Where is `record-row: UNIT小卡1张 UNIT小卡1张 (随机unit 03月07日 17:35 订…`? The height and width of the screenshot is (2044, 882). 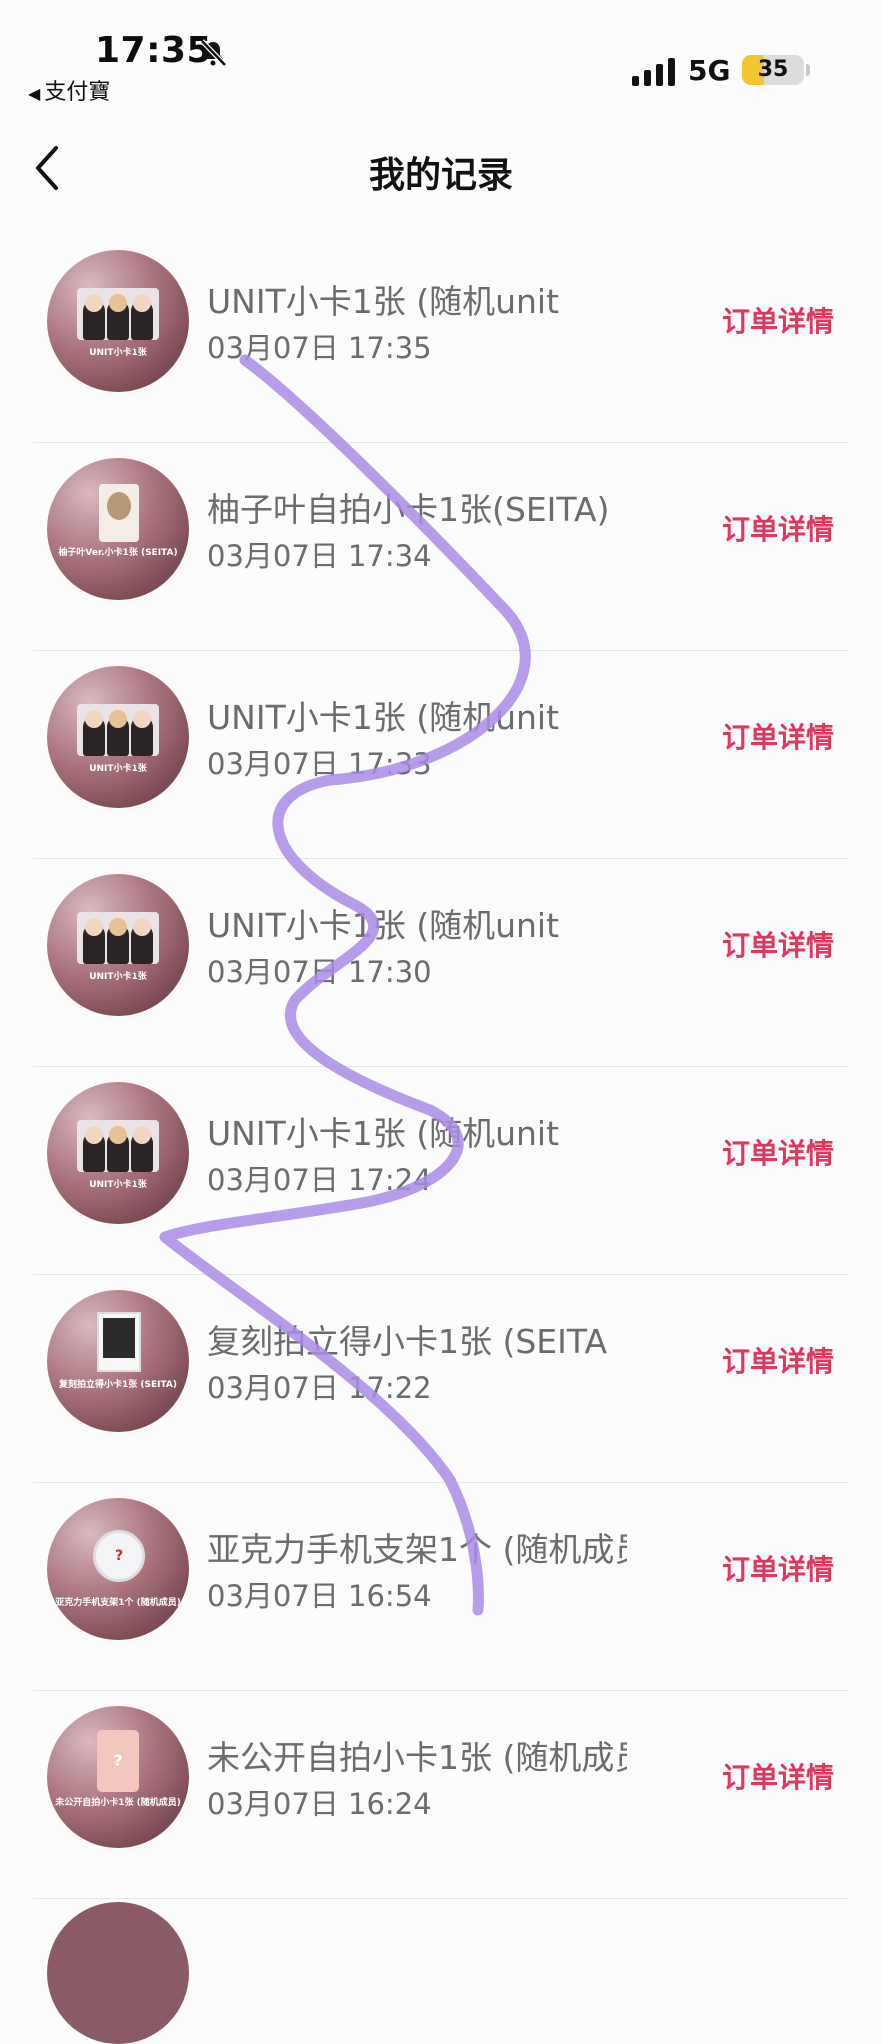 record-row: UNIT小卡1张 UNIT小卡1张 (随机unit 03月07日 17:35 订… is located at coordinates (441, 339).